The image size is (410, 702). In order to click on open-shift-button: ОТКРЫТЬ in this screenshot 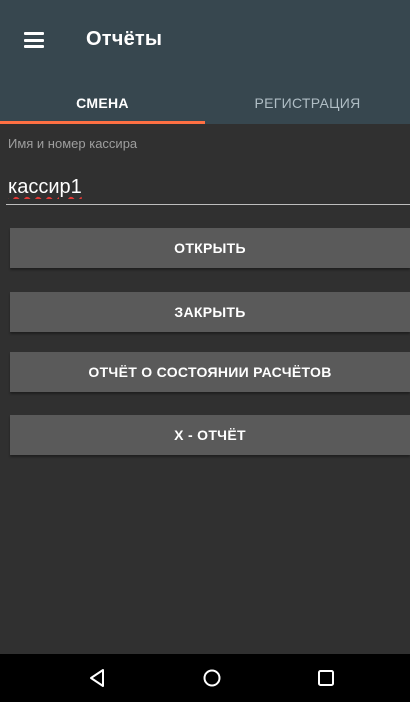, I will do `click(210, 248)`.